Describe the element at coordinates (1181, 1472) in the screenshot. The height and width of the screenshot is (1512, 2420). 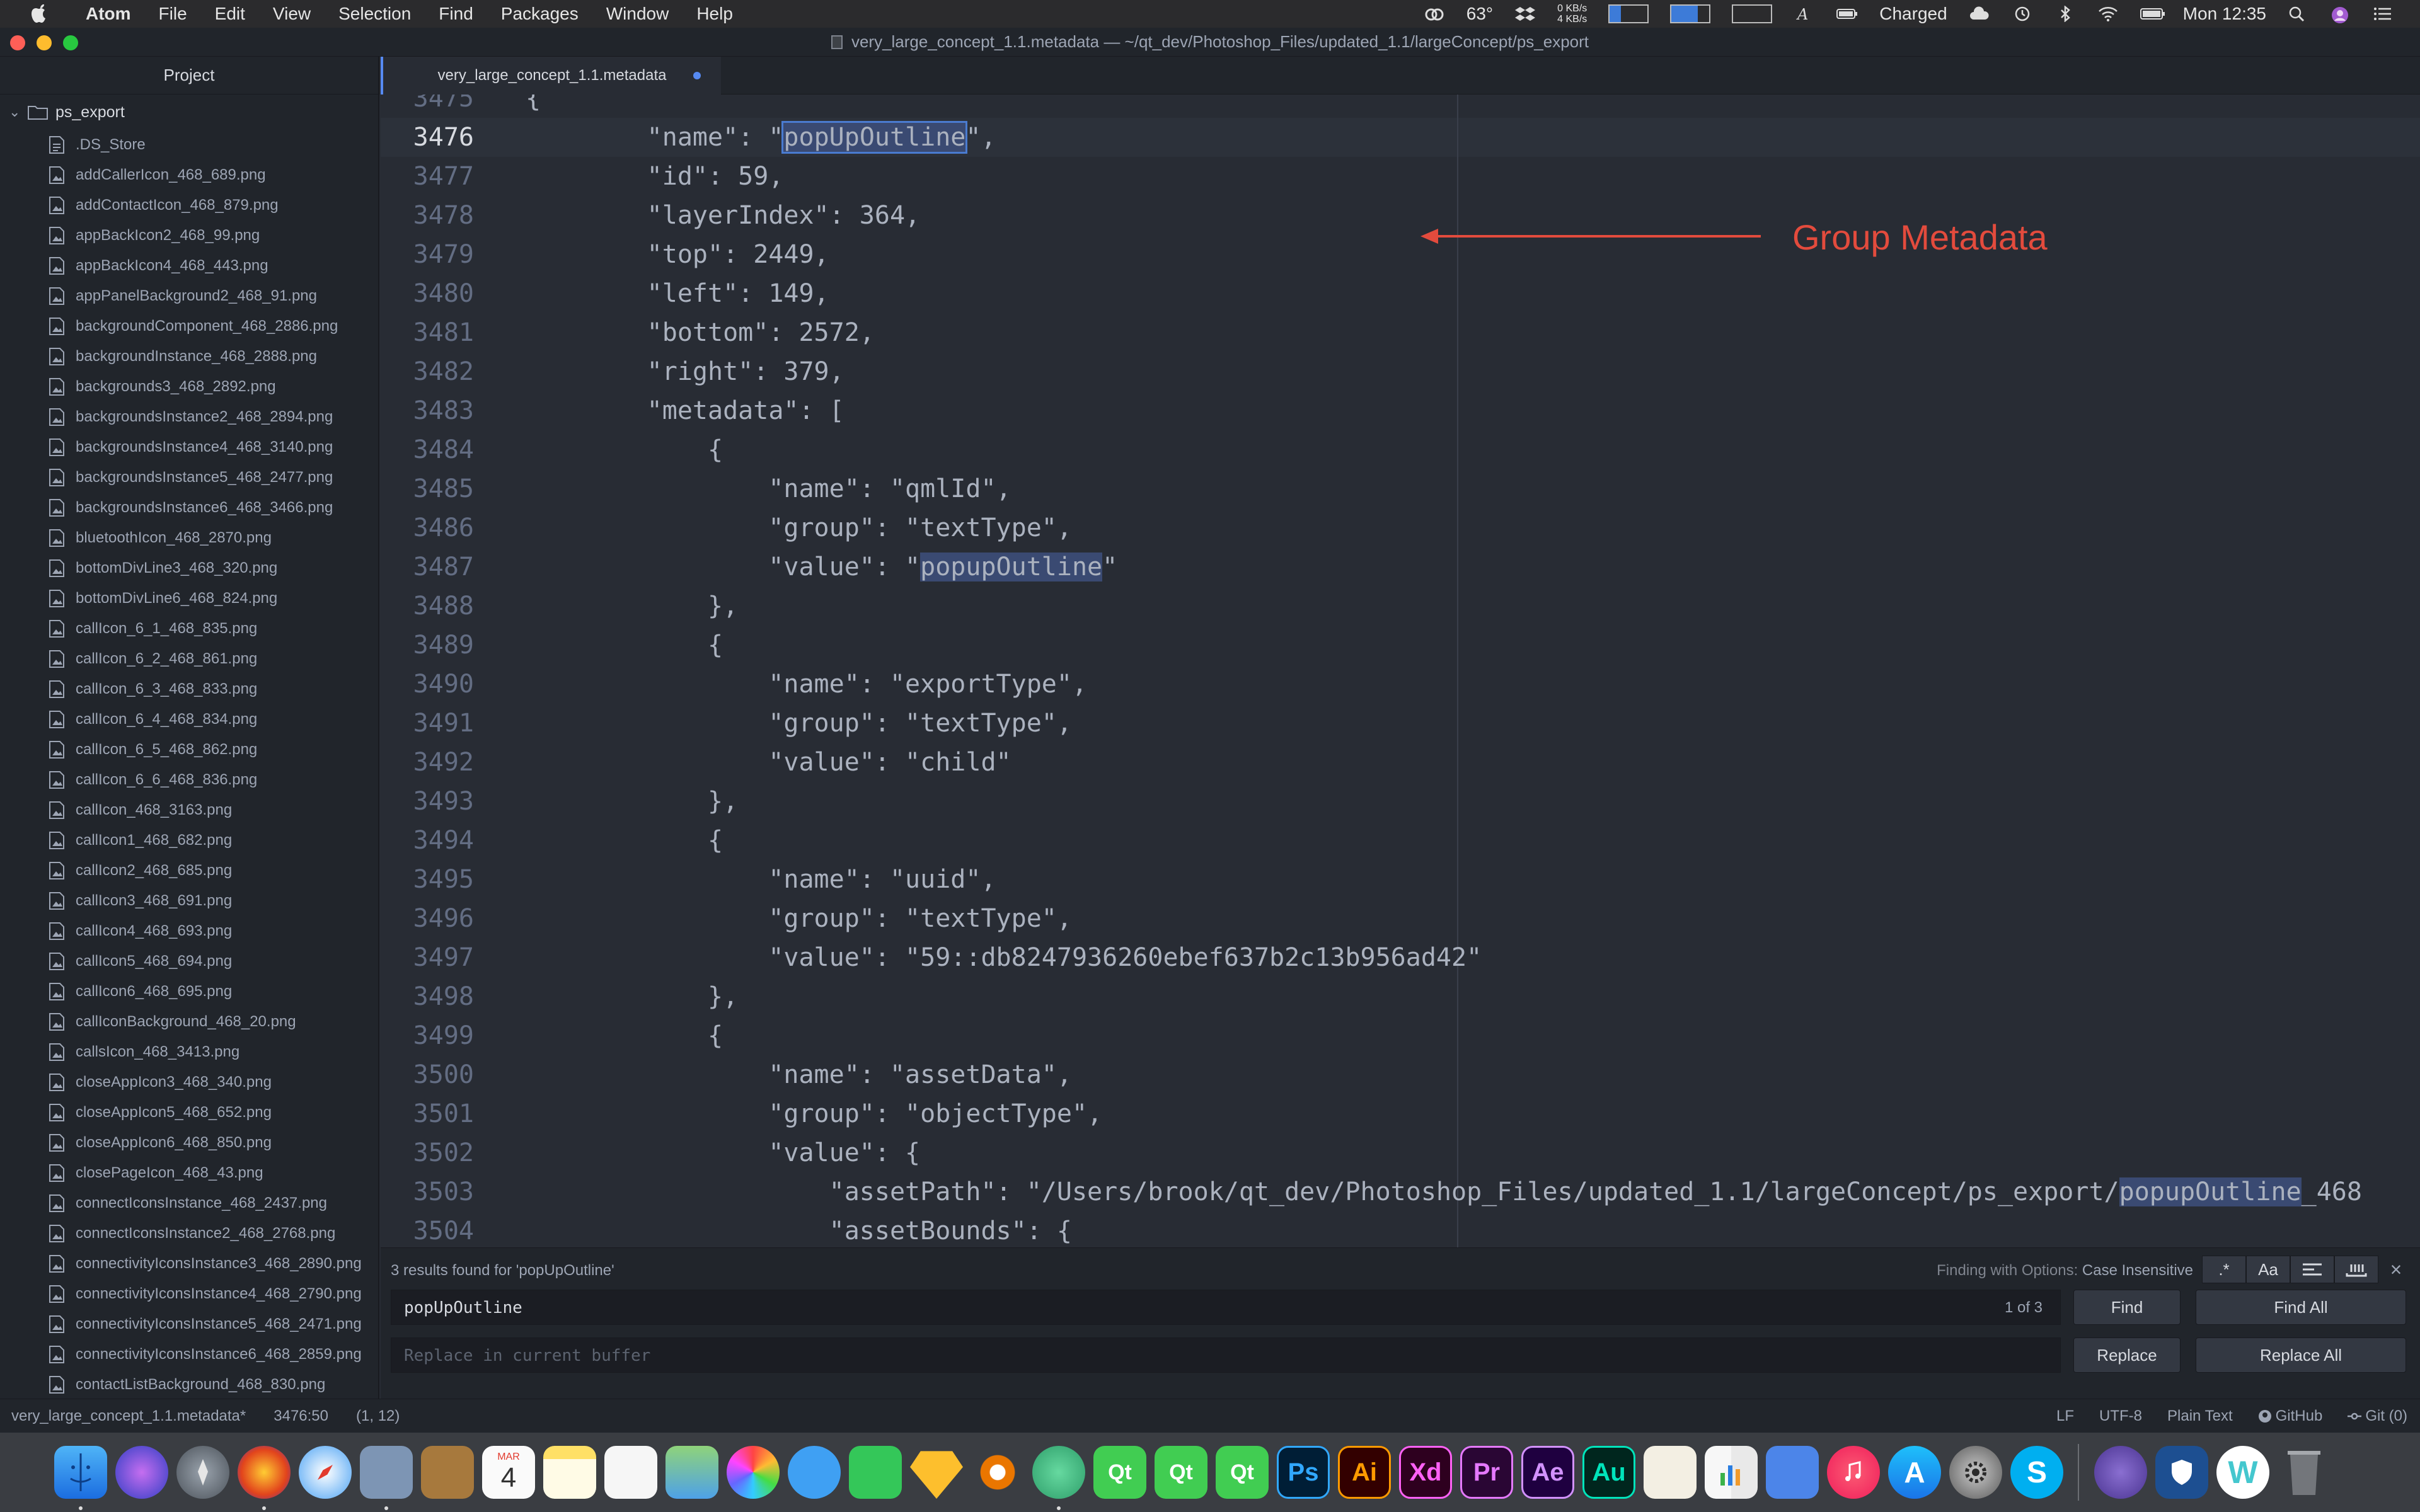
I see `qt-linguist-icon: Qt` at that location.